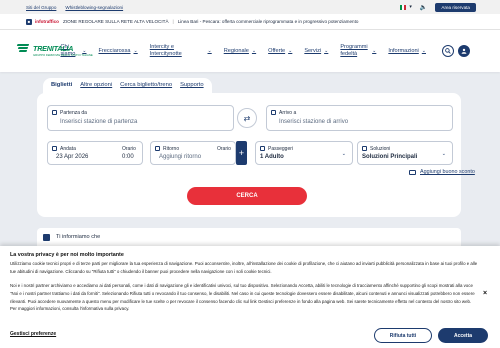  I want to click on reject-all-button: Rifiuta tutti, so click(403, 335).